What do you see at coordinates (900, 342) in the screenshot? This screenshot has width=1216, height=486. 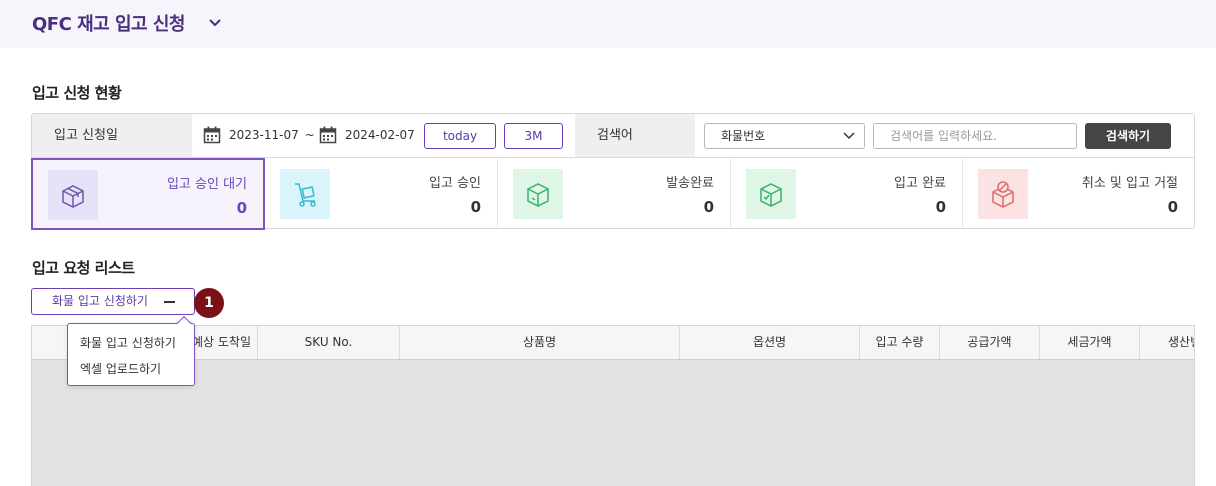 I see `column-quantity: 입고 수량` at bounding box center [900, 342].